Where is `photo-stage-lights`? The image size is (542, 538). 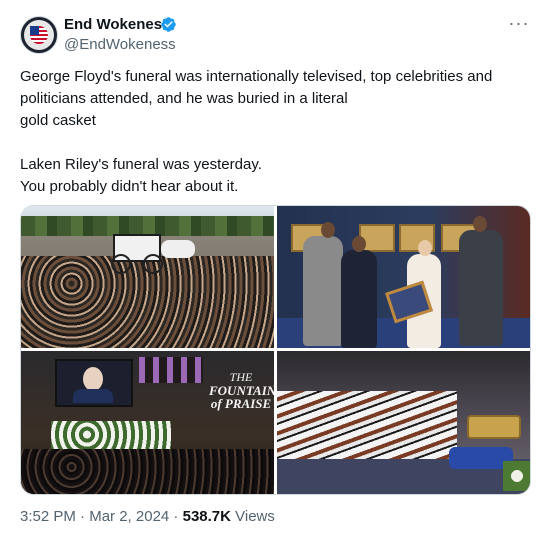 photo-stage-lights is located at coordinates (171, 370).